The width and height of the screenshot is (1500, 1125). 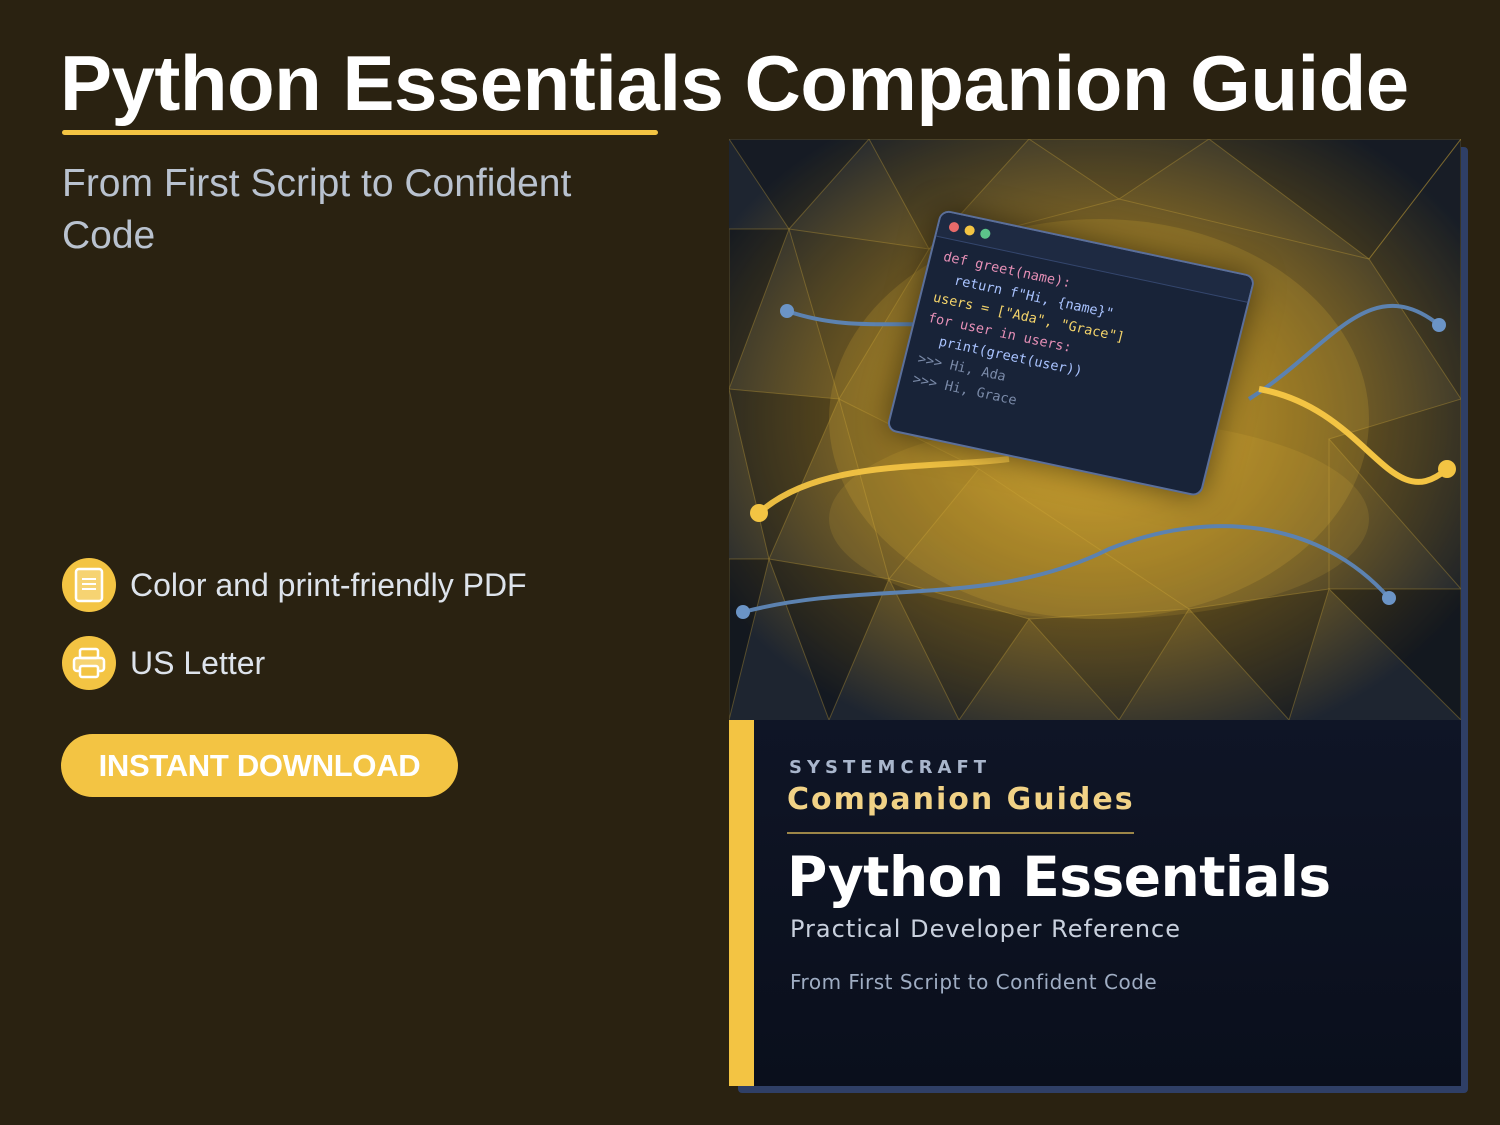 I want to click on feature-pdf: Color and print-friendly PDF, so click(x=294, y=585).